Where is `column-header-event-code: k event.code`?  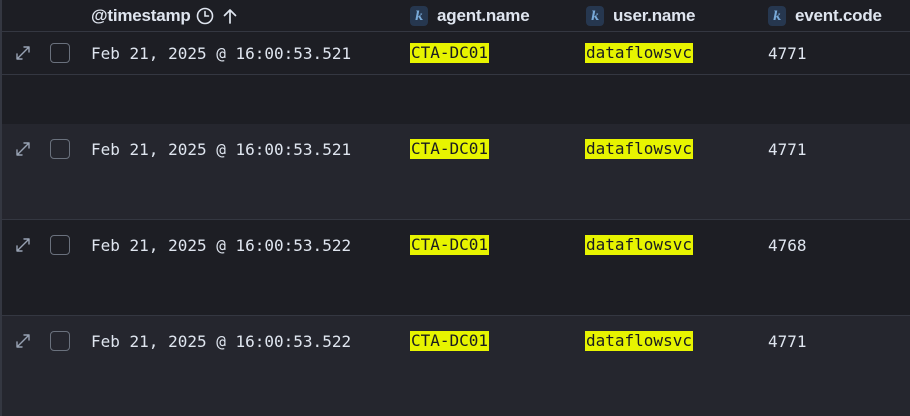 column-header-event-code: k event.code is located at coordinates (825, 15).